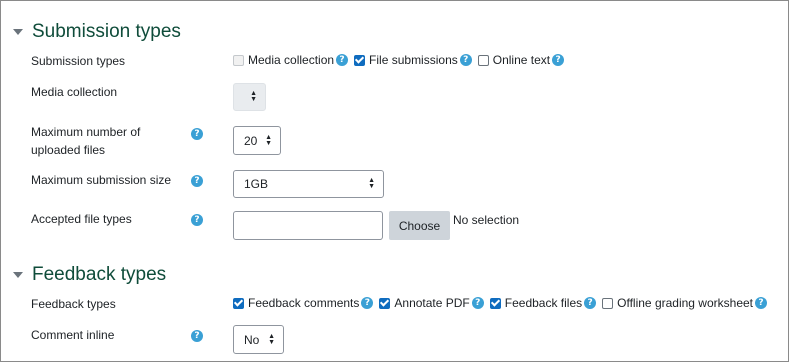 This screenshot has width=789, height=362. Describe the element at coordinates (252, 339) in the screenshot. I see `select-value: No` at that location.